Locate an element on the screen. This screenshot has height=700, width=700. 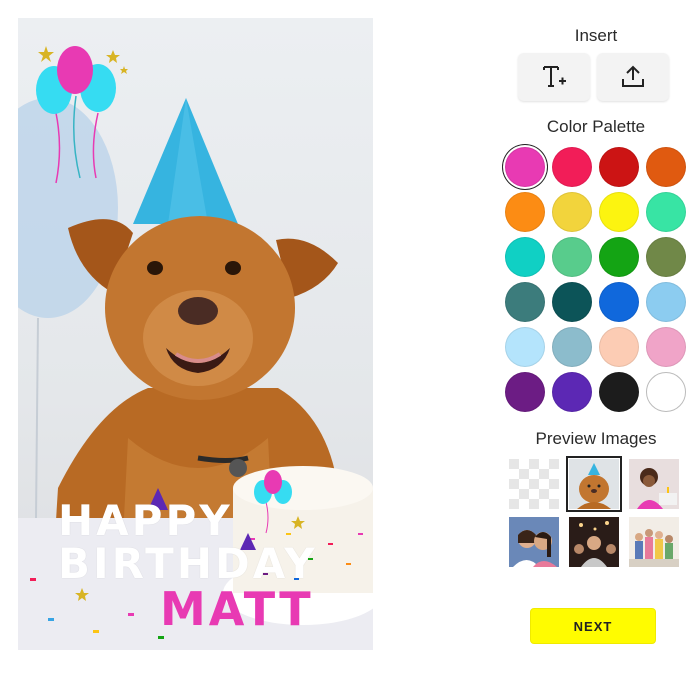
couple-selfie-photo-thumb is located at coordinates (534, 542).